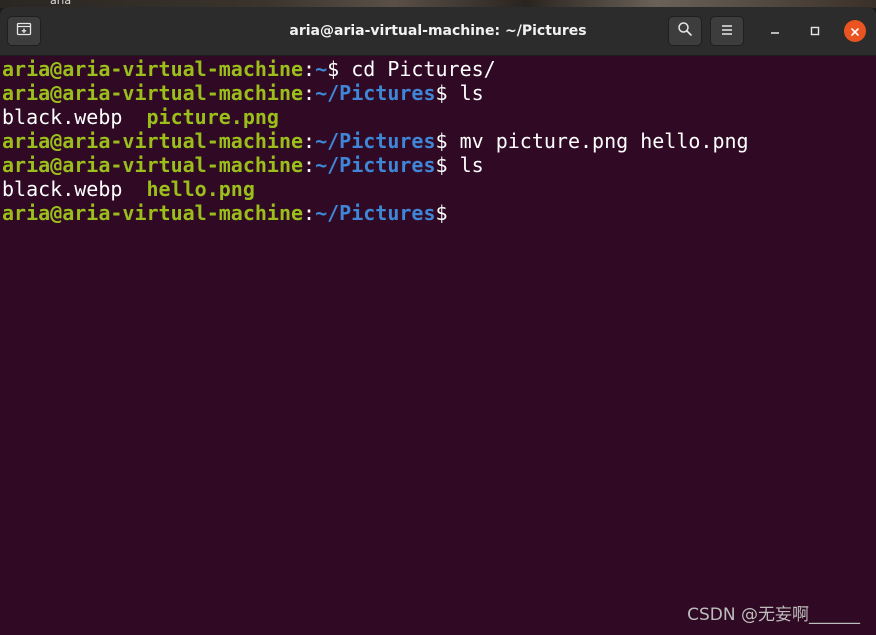  I want to click on search-icon, so click(685, 31).